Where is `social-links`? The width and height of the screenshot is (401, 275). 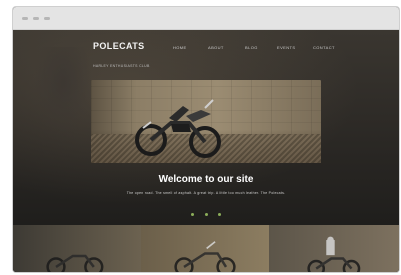
social-links is located at coordinates (206, 211).